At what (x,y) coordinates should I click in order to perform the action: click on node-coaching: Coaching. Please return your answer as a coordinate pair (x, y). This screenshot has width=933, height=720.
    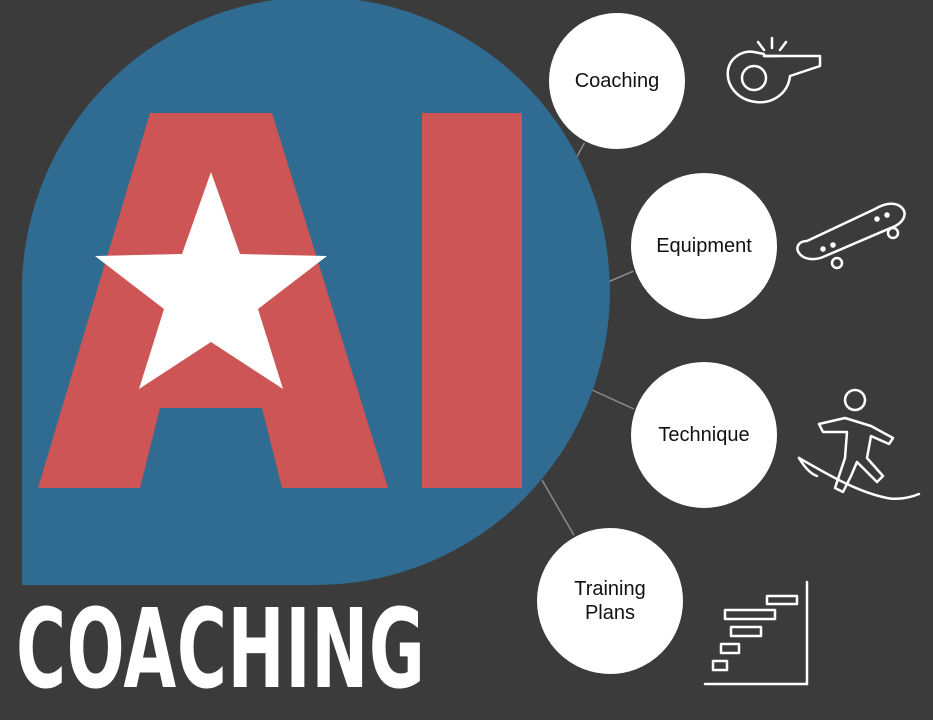
    Looking at the image, I should click on (617, 81).